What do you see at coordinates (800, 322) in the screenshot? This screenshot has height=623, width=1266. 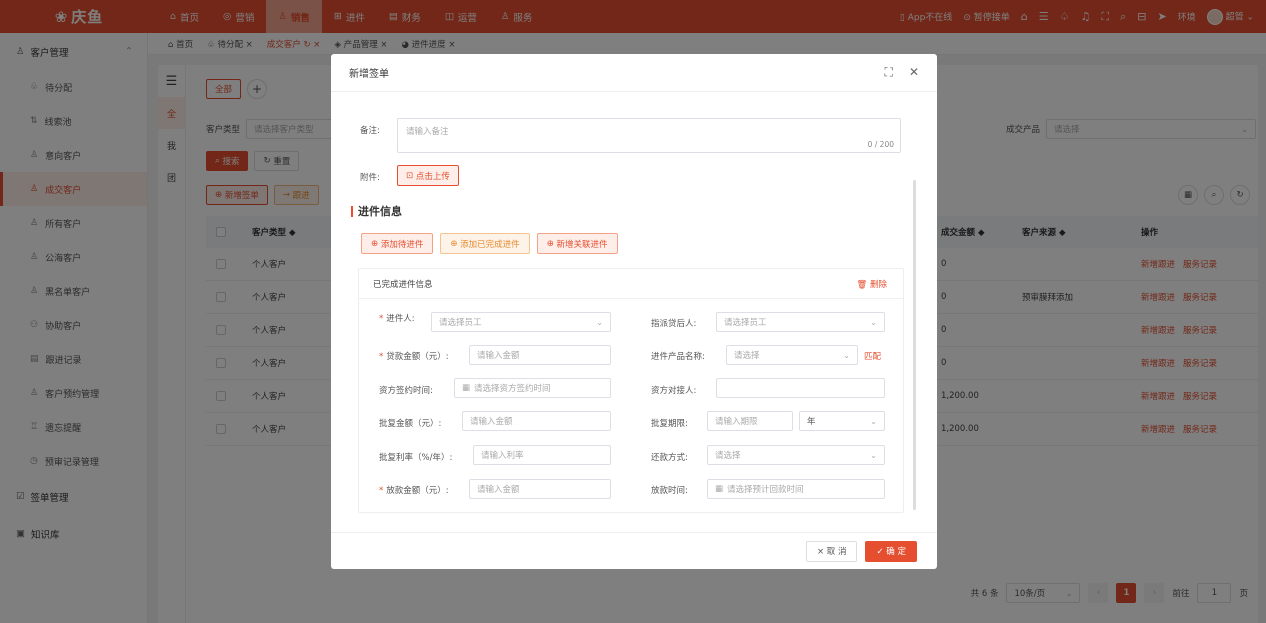 I see `post-loan-select: 请选择员工 ⌄` at bounding box center [800, 322].